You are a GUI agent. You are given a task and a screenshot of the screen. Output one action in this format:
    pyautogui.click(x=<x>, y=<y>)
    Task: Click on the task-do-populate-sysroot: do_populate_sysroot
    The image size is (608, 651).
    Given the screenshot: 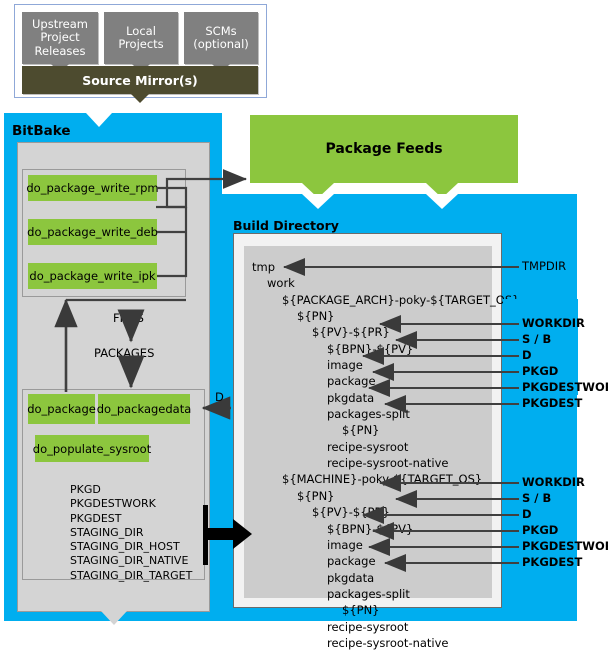 What is the action you would take?
    pyautogui.click(x=92, y=448)
    